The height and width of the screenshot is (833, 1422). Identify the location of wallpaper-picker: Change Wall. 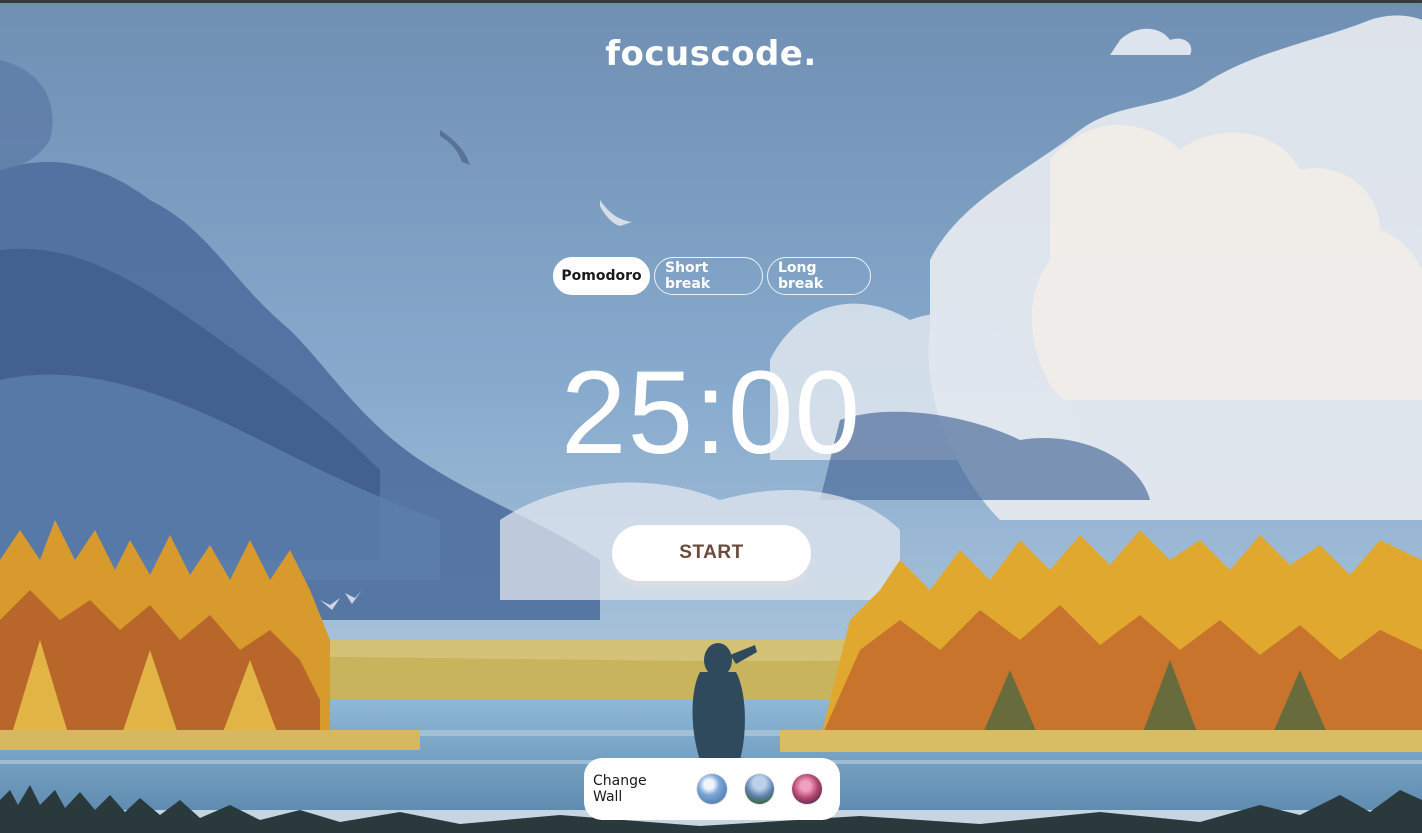
(712, 789).